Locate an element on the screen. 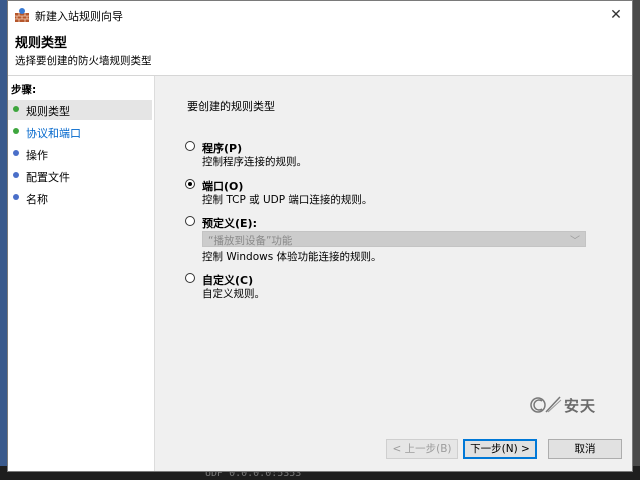 The width and height of the screenshot is (640, 480). sidebar-item-protocol-ports: 协议和端口 is located at coordinates (80, 132).